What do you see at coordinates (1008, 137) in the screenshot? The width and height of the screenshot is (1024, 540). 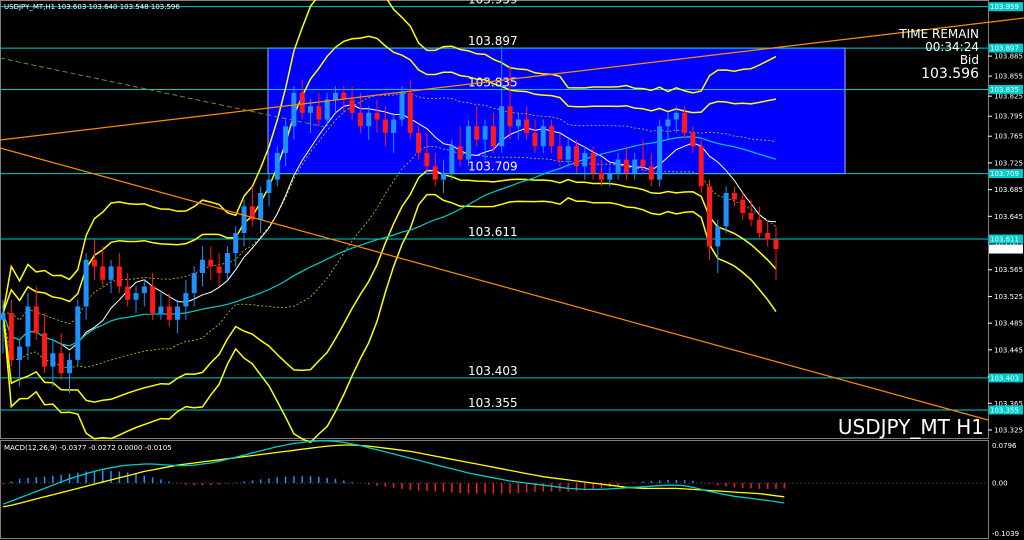 I see `y-tick-label: 103.765` at bounding box center [1008, 137].